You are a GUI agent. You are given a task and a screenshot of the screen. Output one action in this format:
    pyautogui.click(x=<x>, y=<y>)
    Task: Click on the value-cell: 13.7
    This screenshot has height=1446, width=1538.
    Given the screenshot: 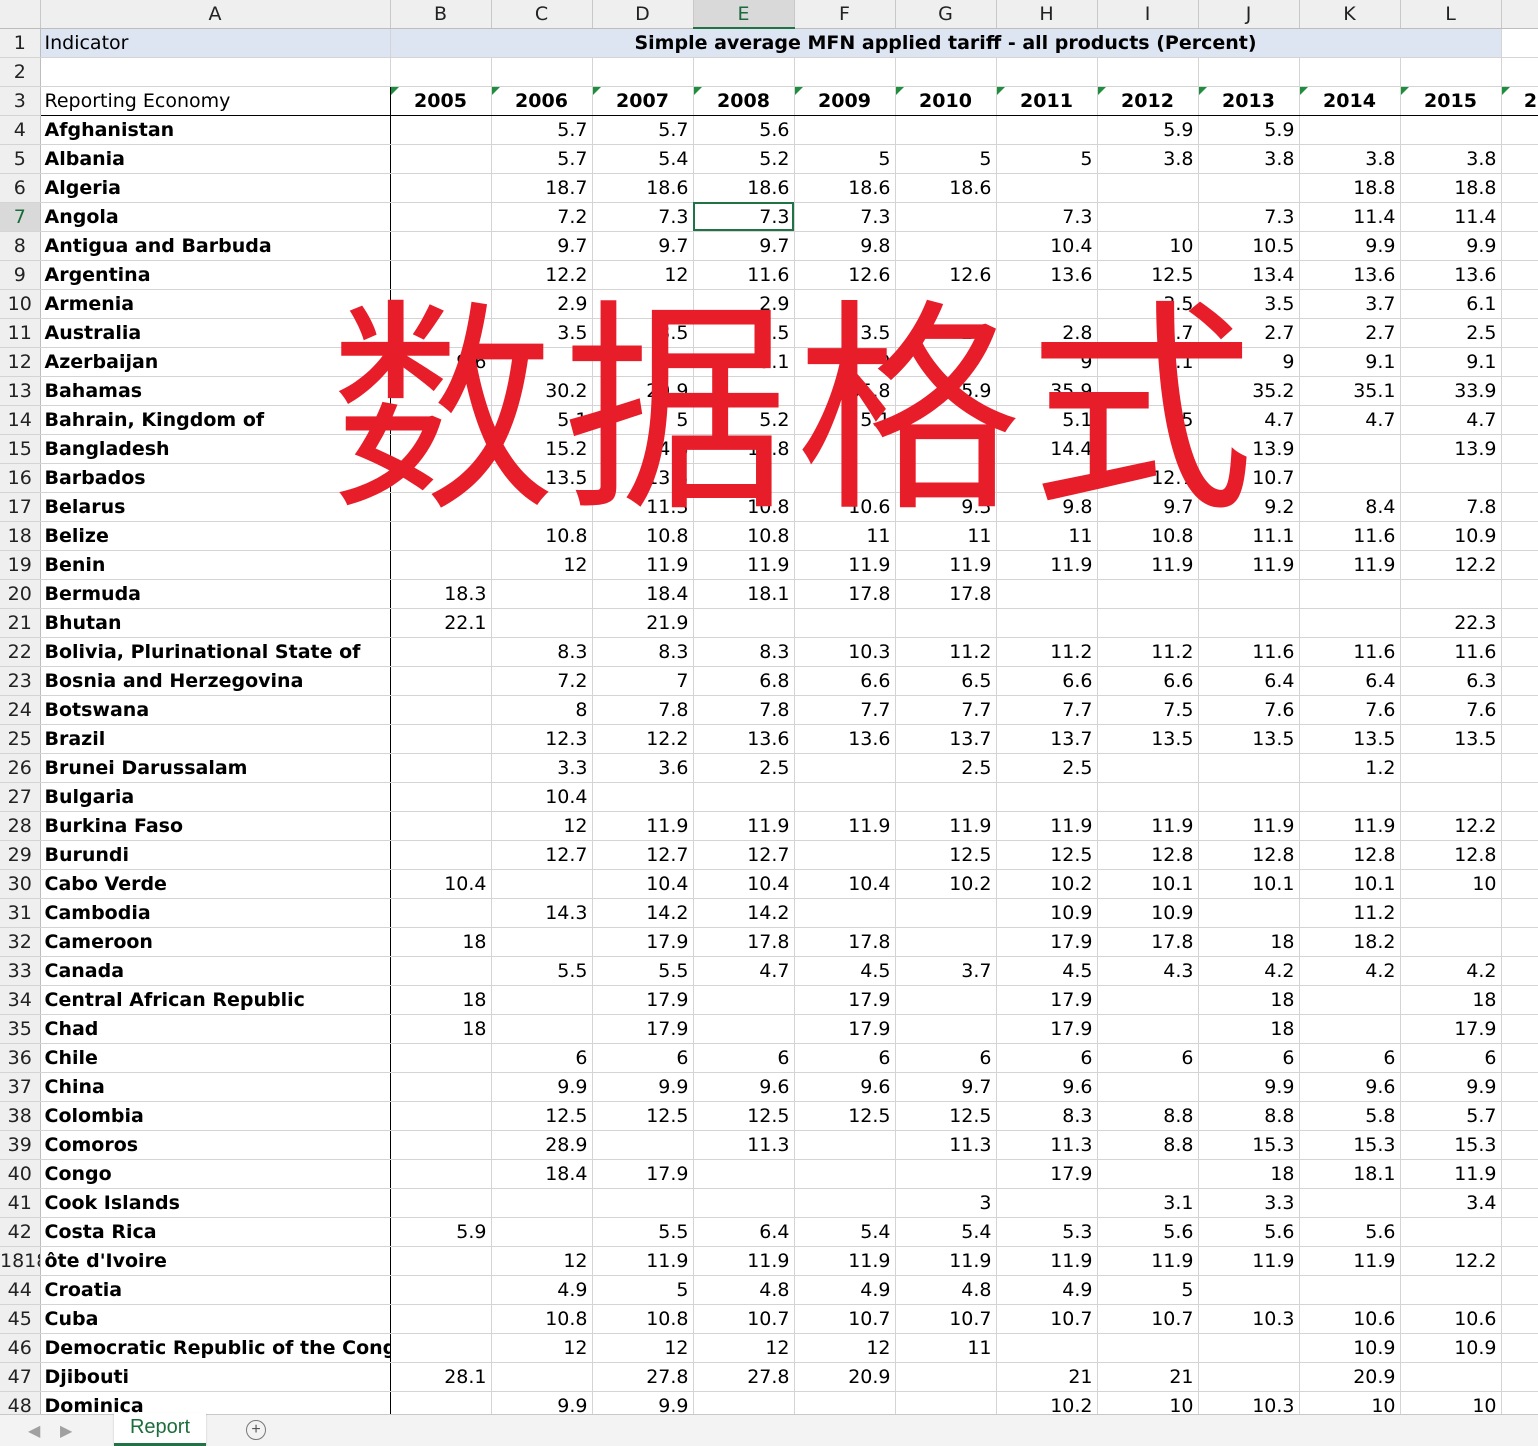 What is the action you would take?
    pyautogui.click(x=1047, y=739)
    